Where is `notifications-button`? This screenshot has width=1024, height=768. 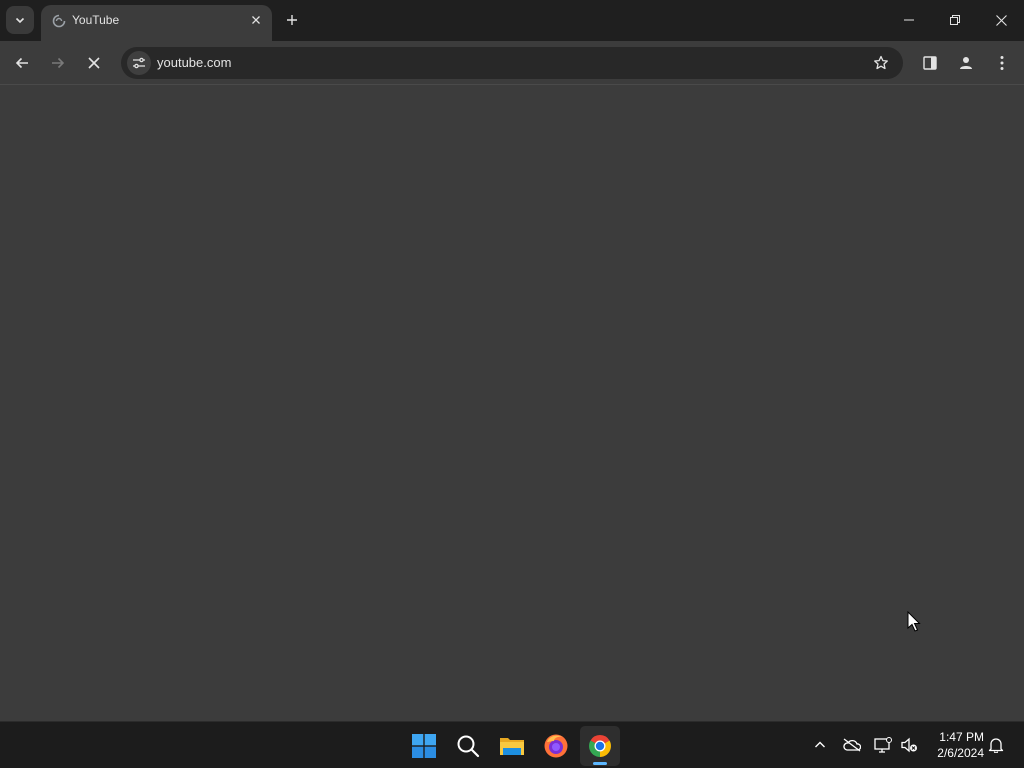
notifications-button is located at coordinates (996, 745).